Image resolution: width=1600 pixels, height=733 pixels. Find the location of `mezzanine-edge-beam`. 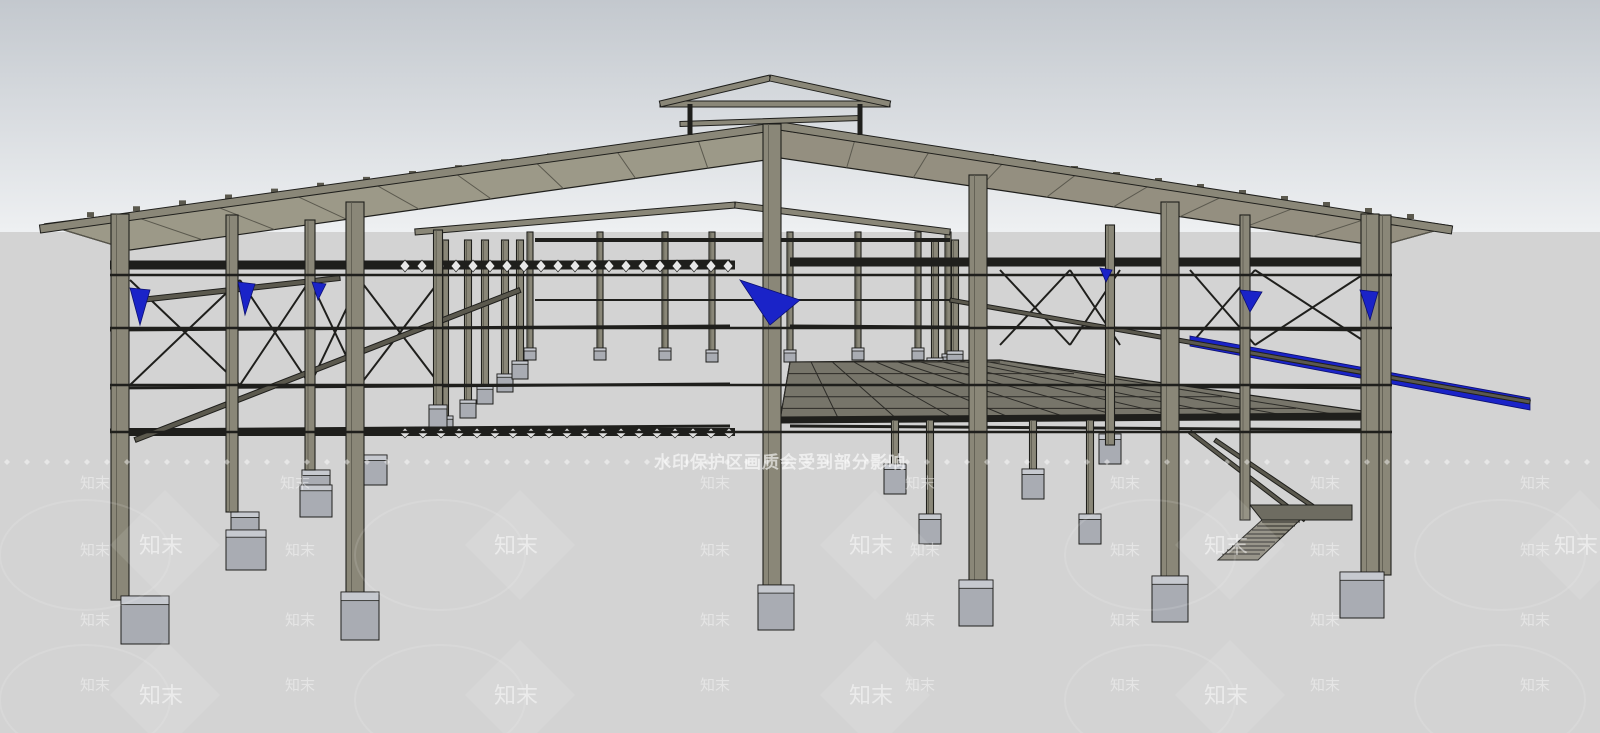

mezzanine-edge-beam is located at coordinates (1075, 418).